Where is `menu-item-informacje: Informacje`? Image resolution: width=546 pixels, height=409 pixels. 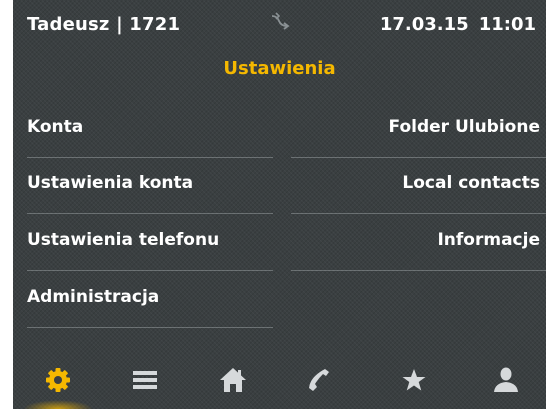
menu-item-informacje: Informacje is located at coordinates (418, 243).